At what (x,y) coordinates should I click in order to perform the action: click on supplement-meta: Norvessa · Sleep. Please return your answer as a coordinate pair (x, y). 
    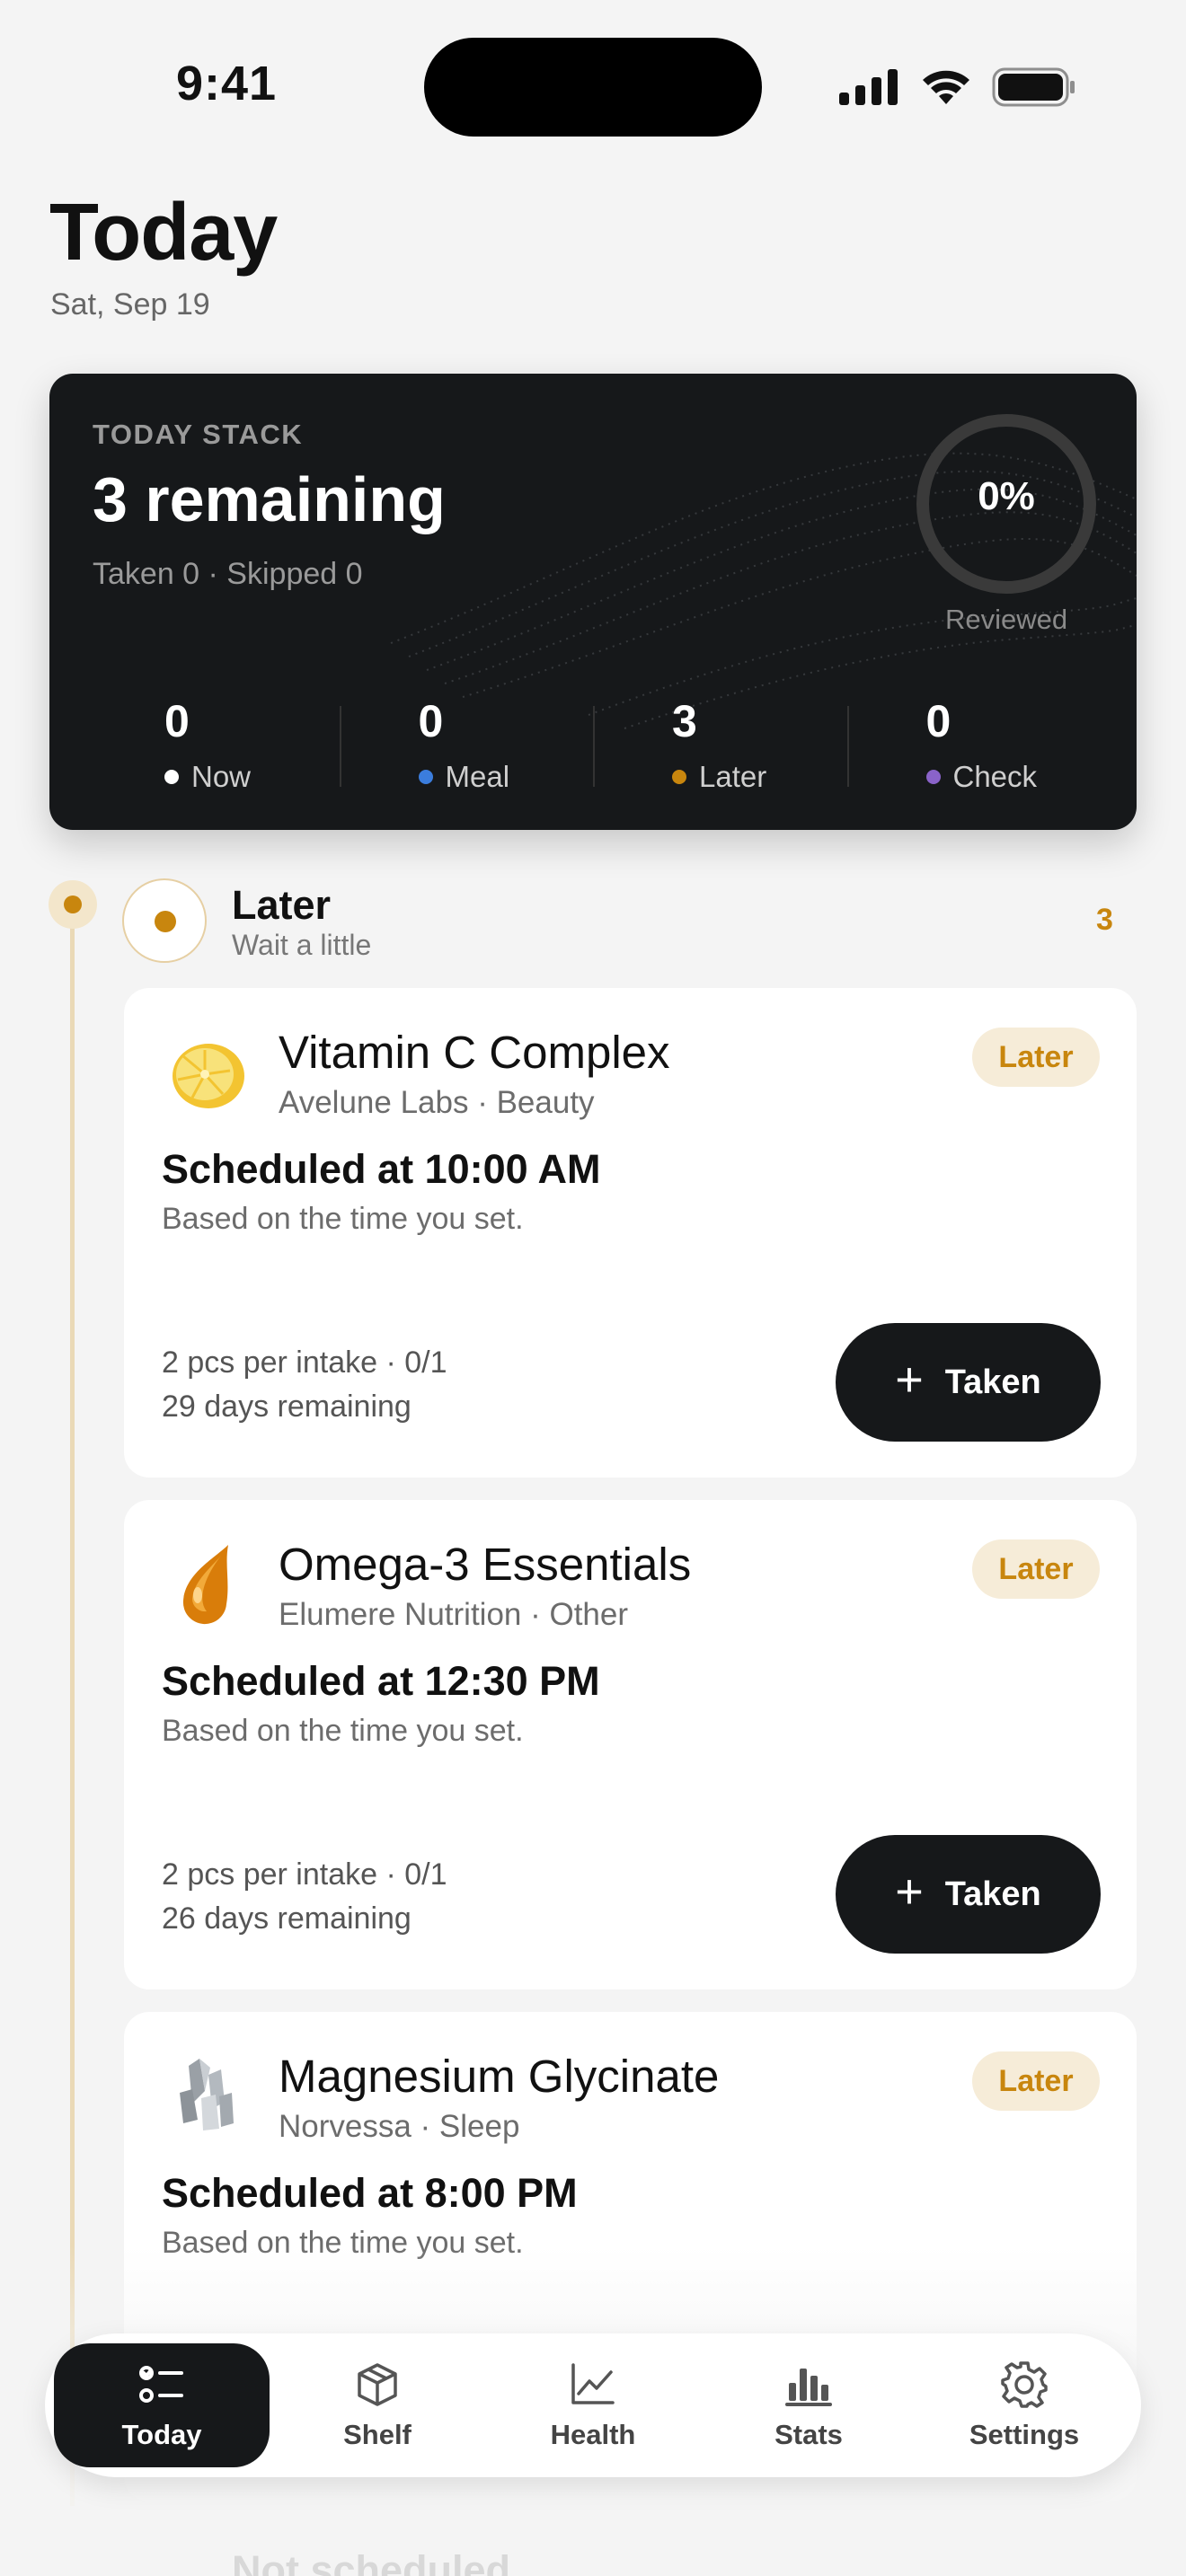
    Looking at the image, I should click on (399, 2126).